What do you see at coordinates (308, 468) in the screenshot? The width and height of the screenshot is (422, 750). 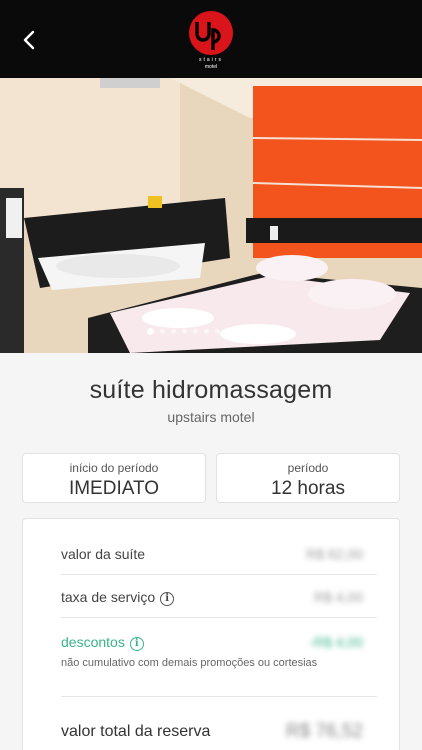 I see `period-label: período` at bounding box center [308, 468].